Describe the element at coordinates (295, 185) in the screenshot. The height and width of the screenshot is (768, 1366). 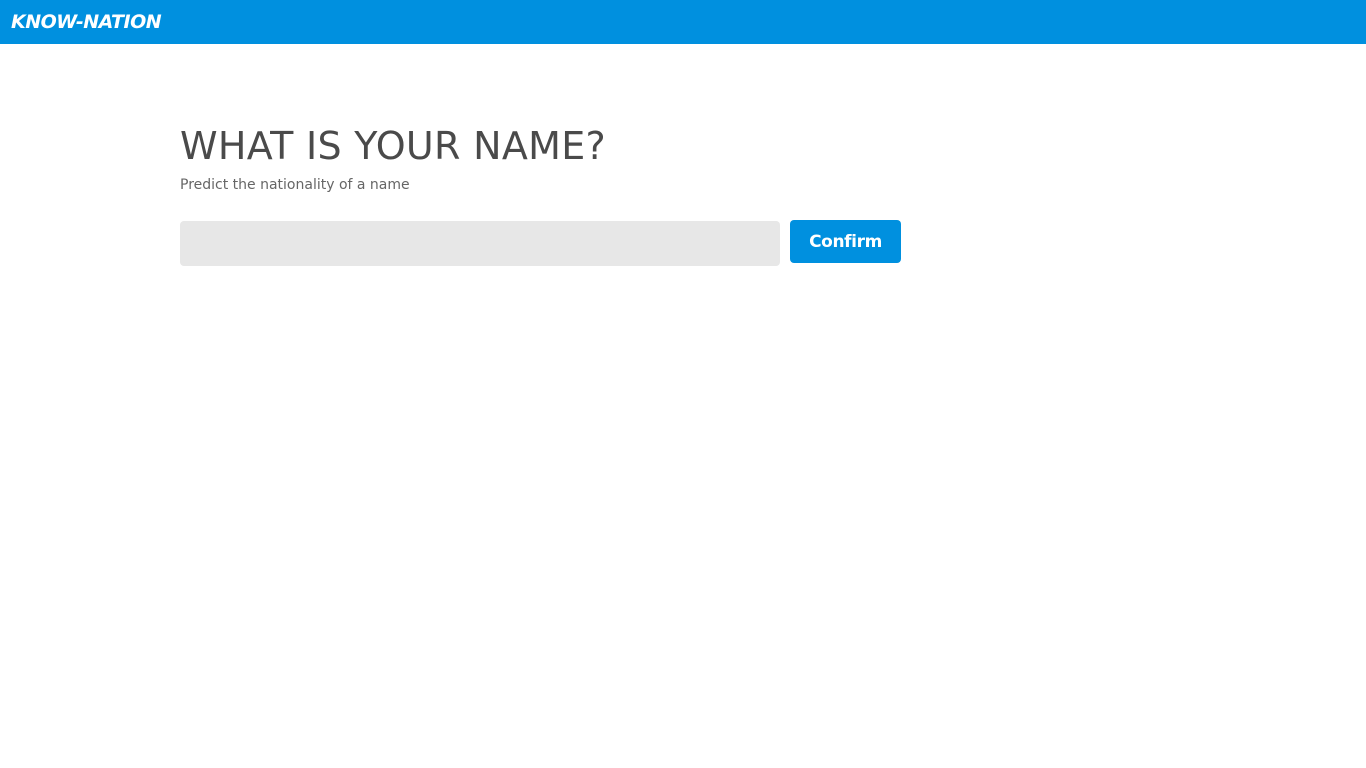
I see `page-subtitle: Predict the nationality of a name` at that location.